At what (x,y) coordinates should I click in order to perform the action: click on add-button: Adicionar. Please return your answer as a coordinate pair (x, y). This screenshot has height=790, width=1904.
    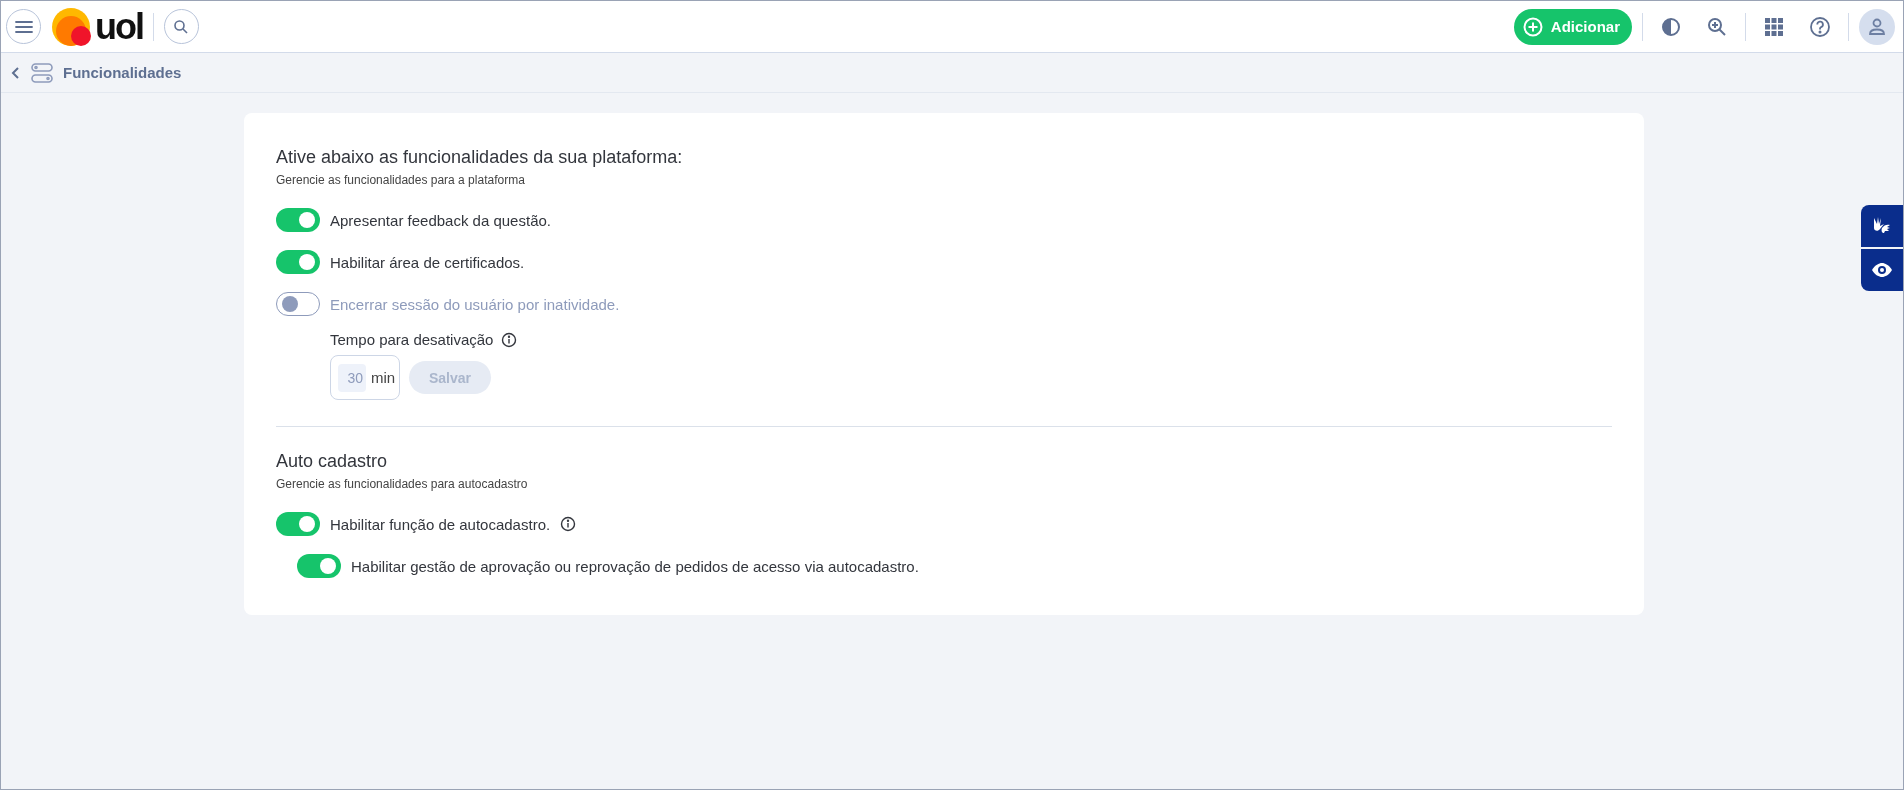
    Looking at the image, I should click on (1572, 26).